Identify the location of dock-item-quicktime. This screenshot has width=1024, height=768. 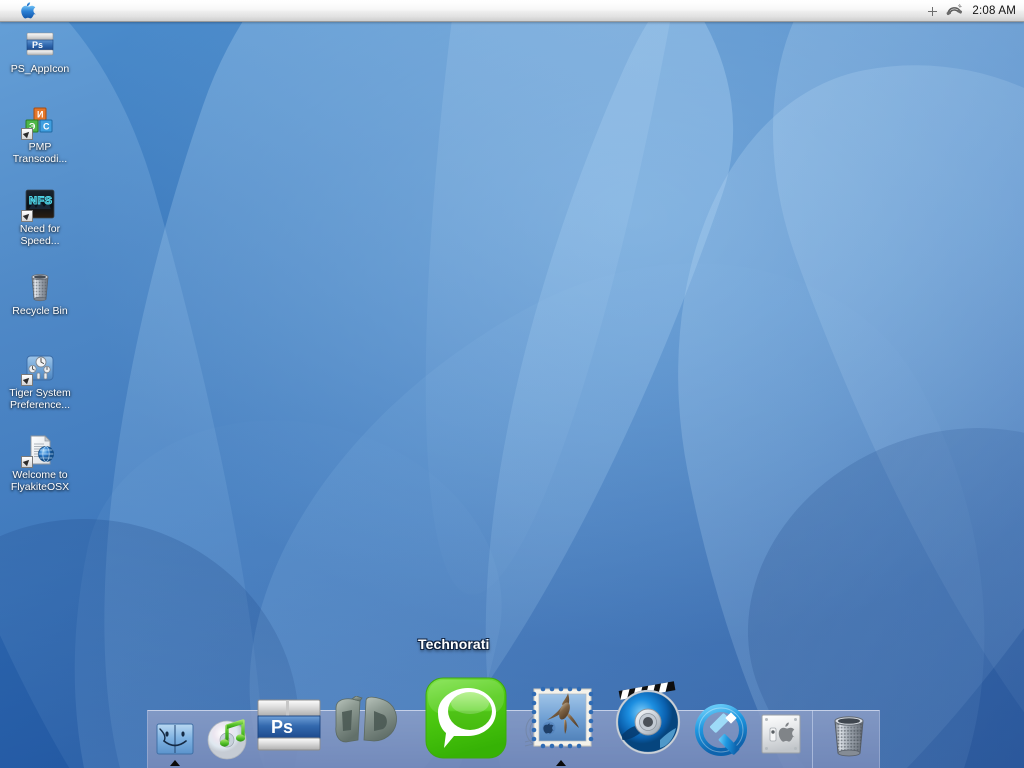
(723, 731).